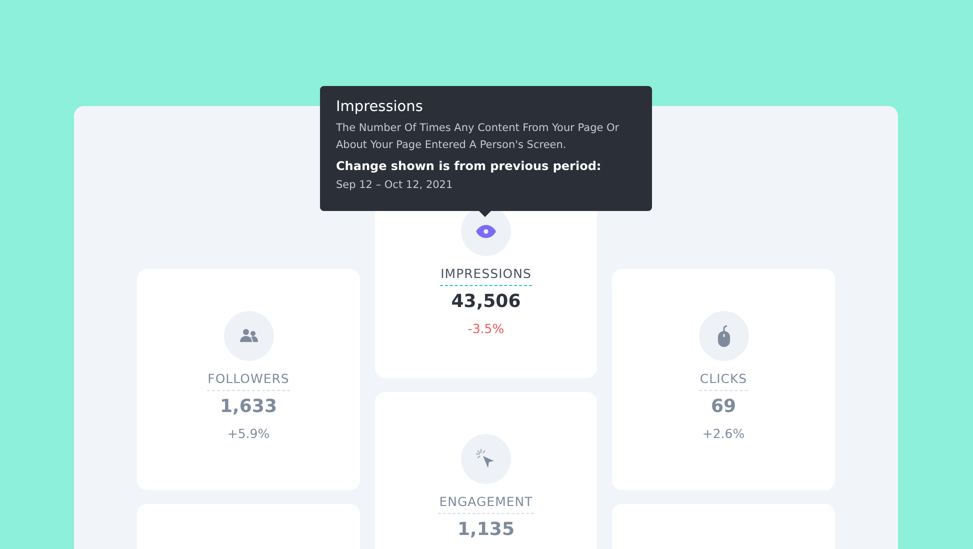 Image resolution: width=973 pixels, height=549 pixels. I want to click on people-icon, so click(248, 336).